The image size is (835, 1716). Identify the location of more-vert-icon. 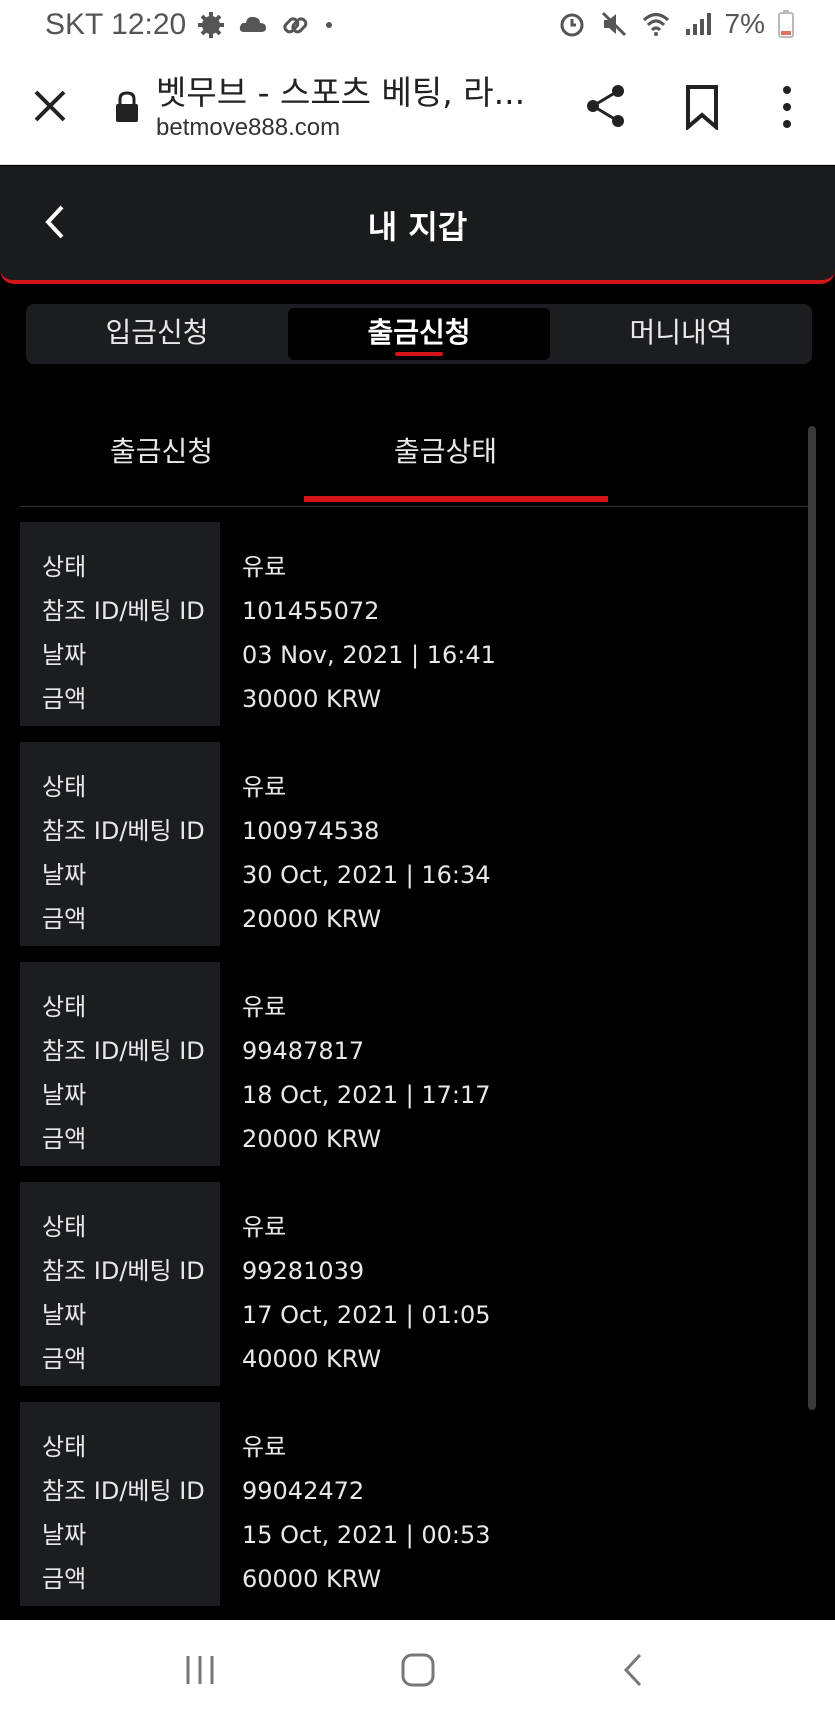
(787, 107).